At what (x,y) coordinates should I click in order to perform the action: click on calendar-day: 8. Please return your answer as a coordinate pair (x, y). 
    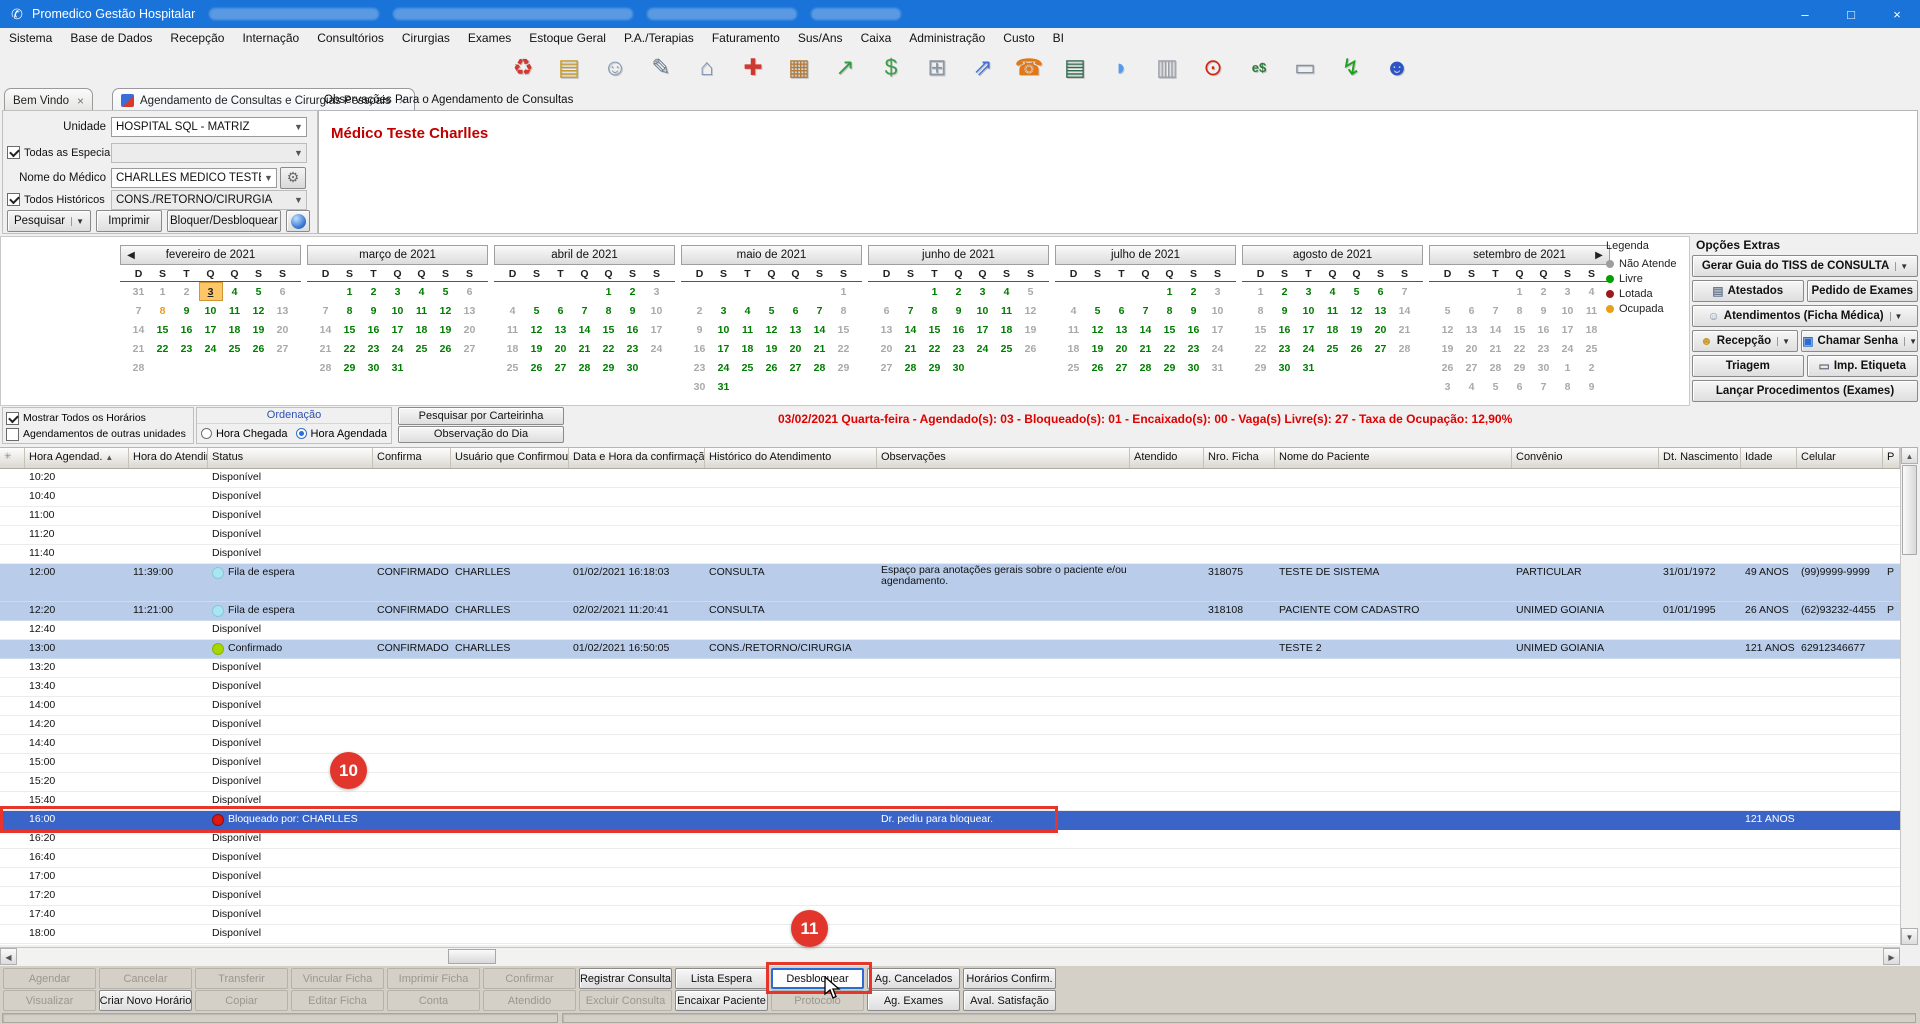
    Looking at the image, I should click on (1520, 310).